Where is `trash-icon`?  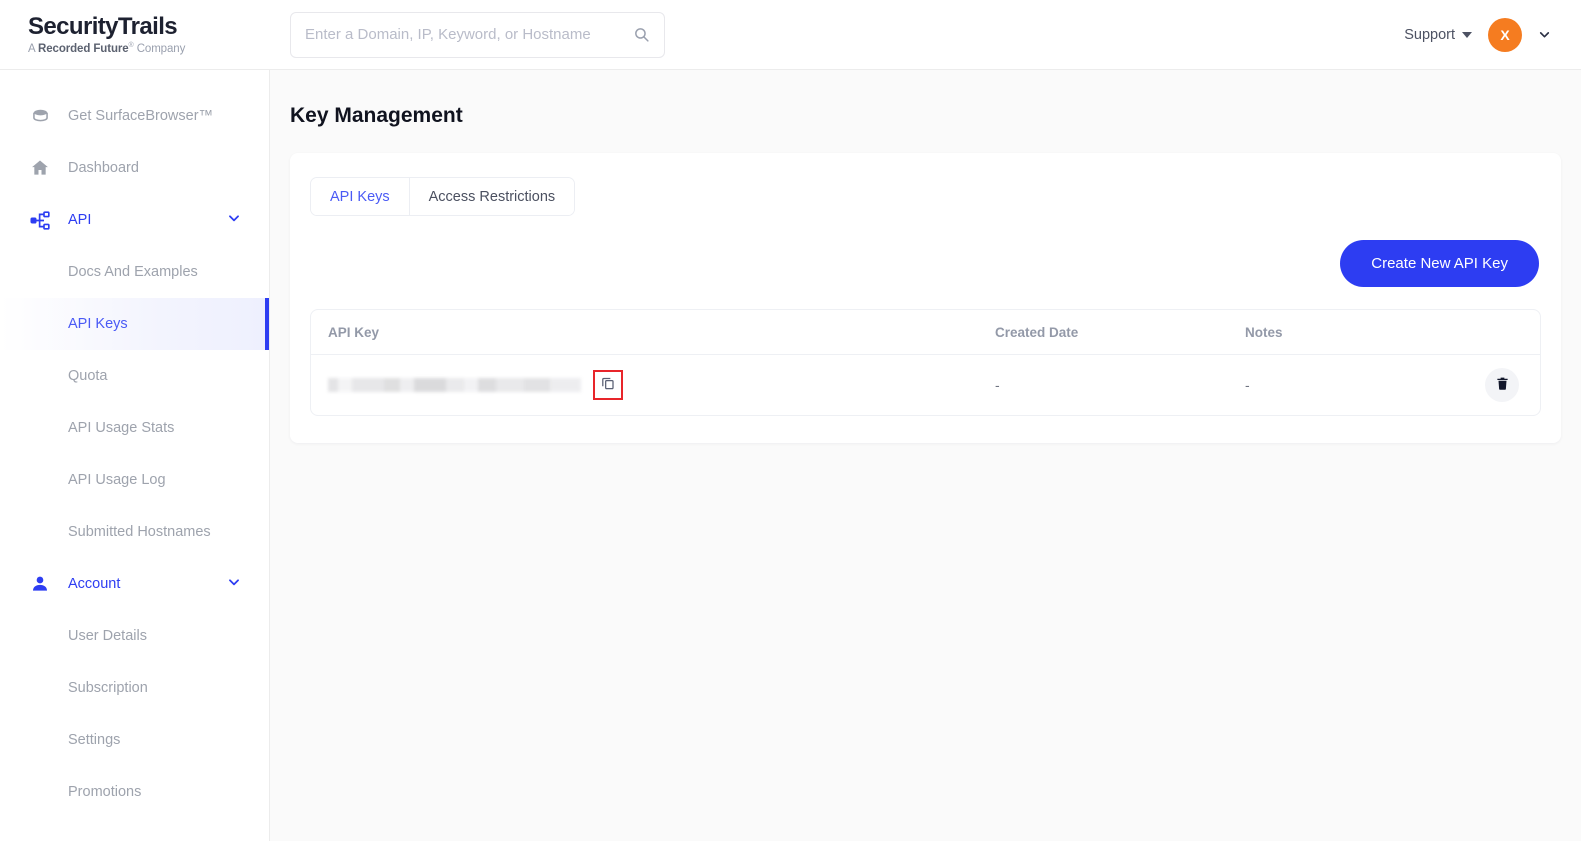
trash-icon is located at coordinates (1502, 385).